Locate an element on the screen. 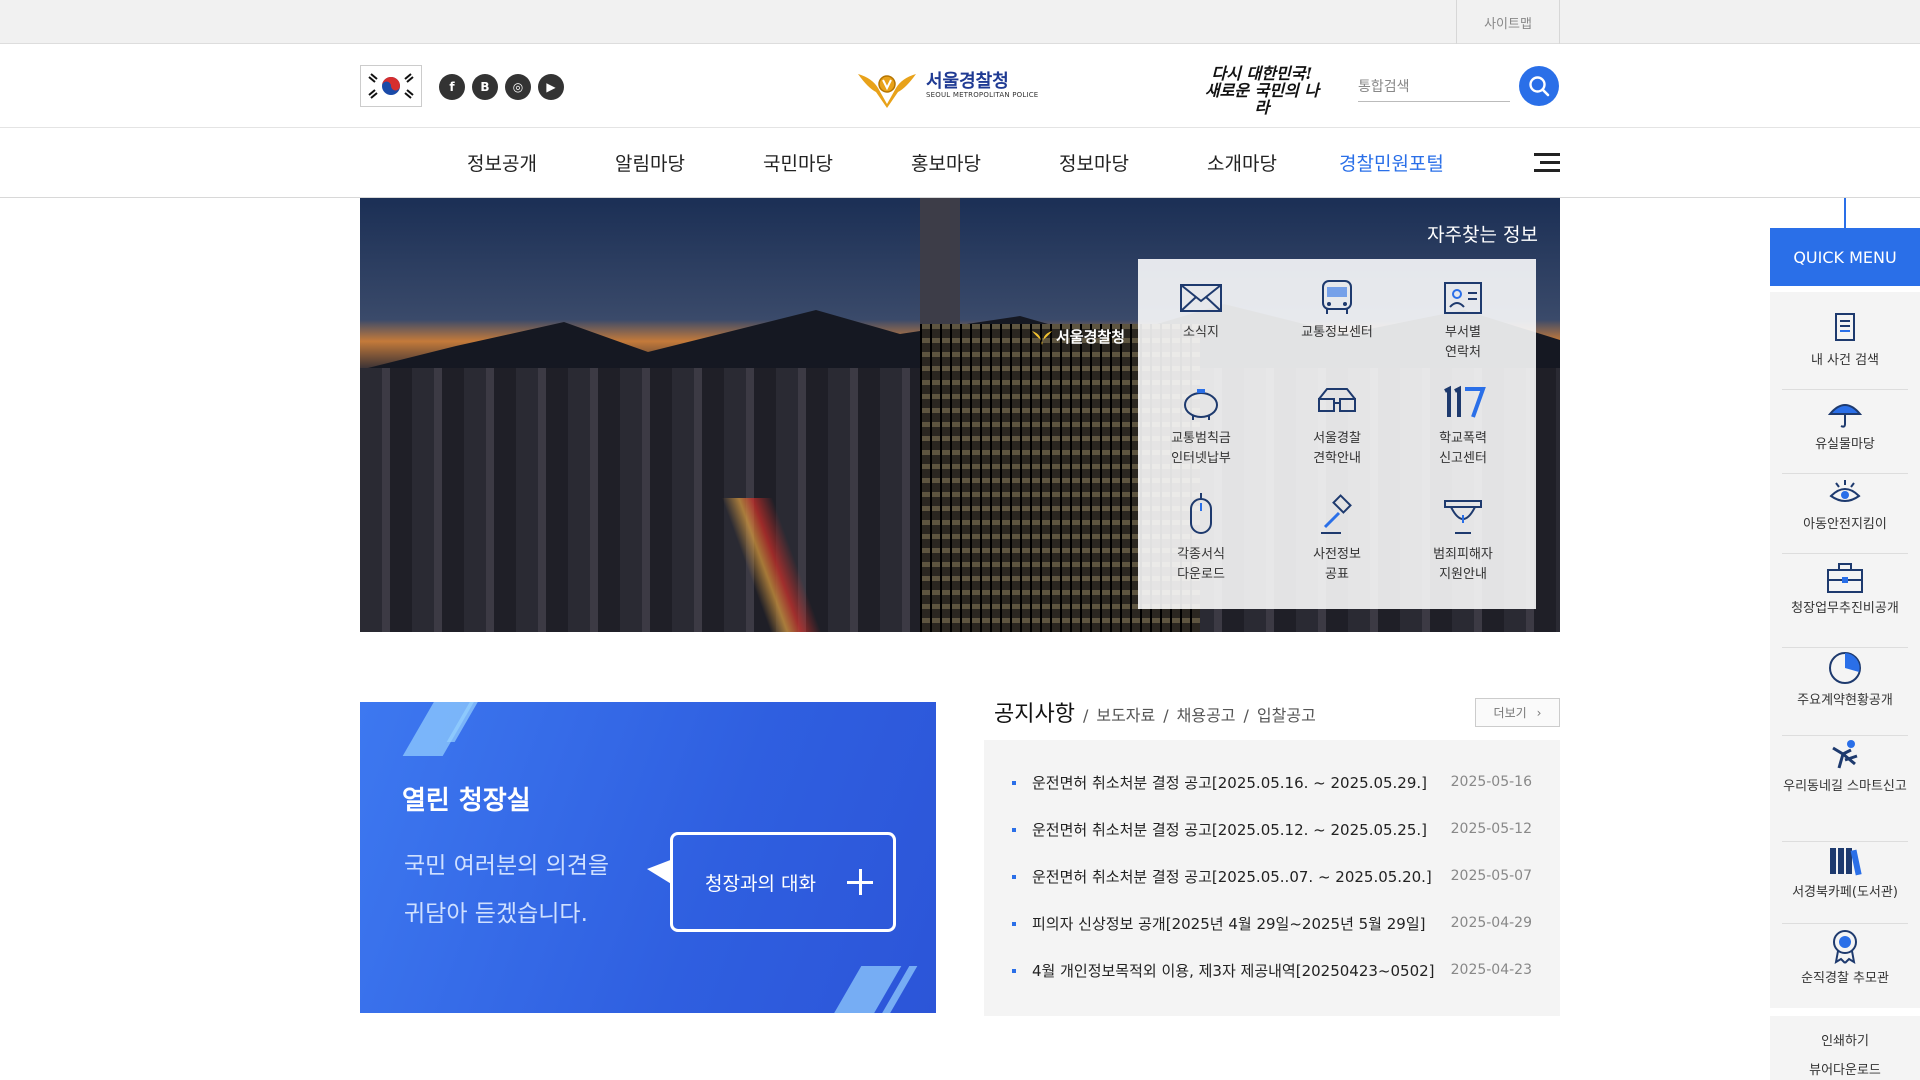 Image resolution: width=1920 pixels, height=1080 pixels. quick-menu-label: 순직경찰 추모관 is located at coordinates (1845, 978).